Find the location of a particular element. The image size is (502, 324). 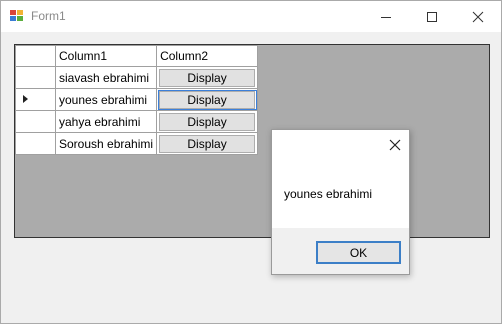

ok-button: OK is located at coordinates (358, 252).